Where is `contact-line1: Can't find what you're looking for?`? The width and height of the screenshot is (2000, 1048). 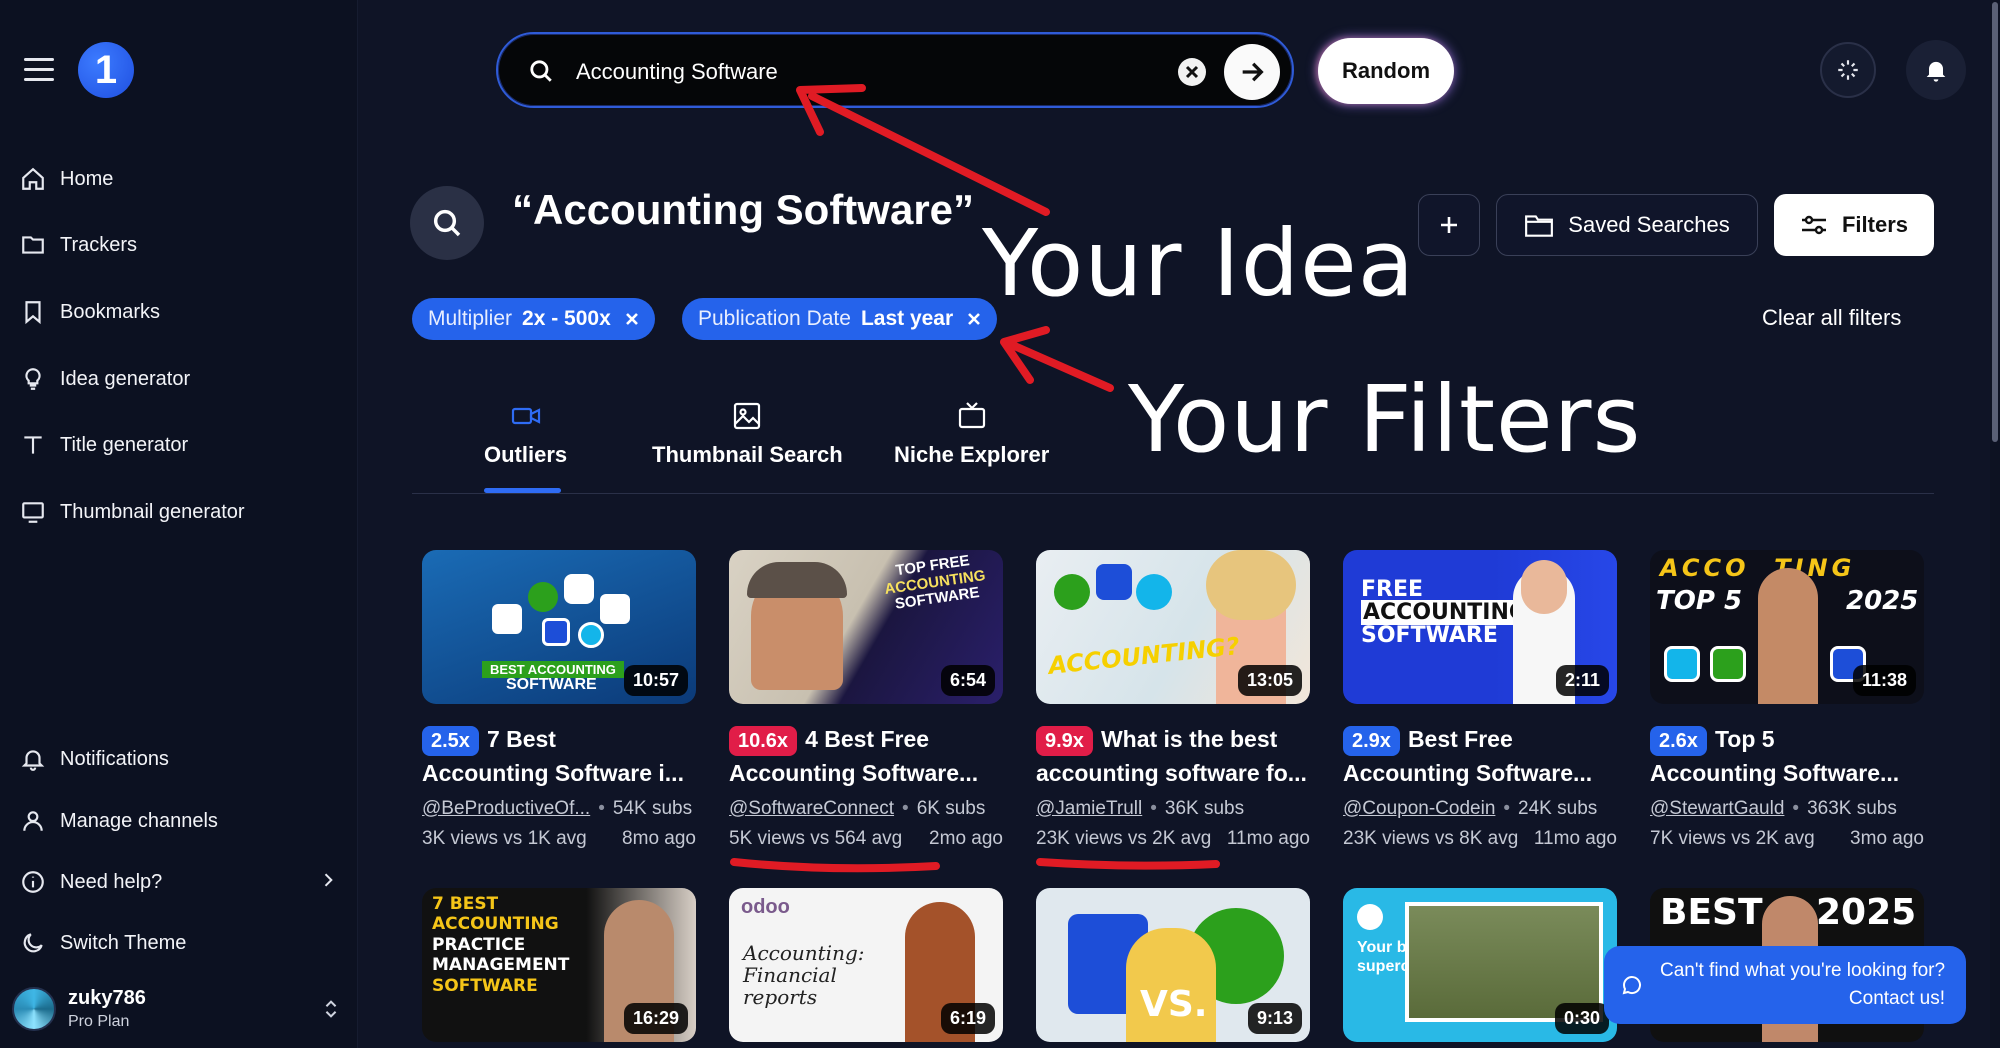
contact-line1: Can't find what you're looking for? is located at coordinates (1803, 970).